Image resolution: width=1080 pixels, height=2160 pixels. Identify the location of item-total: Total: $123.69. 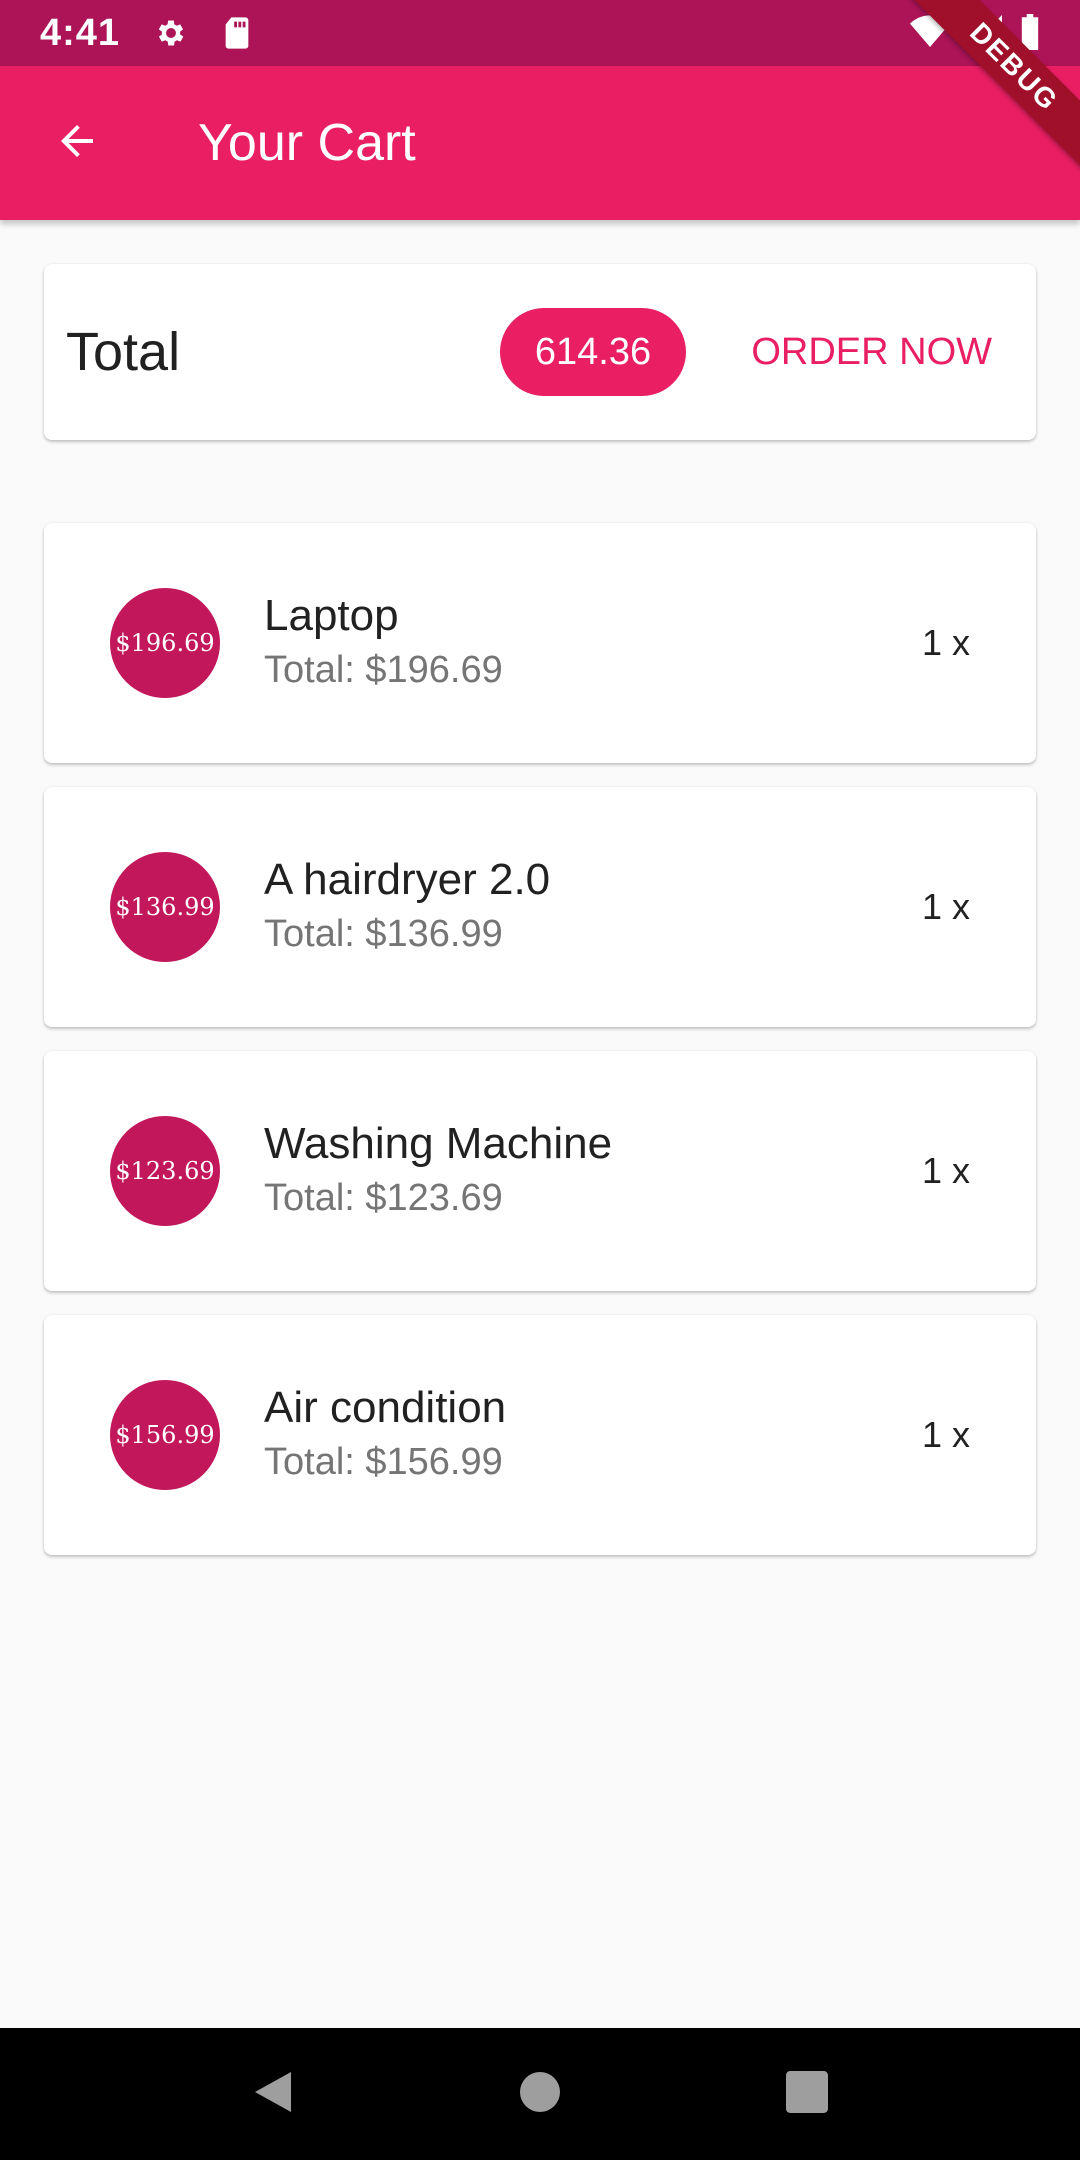
(383, 1198).